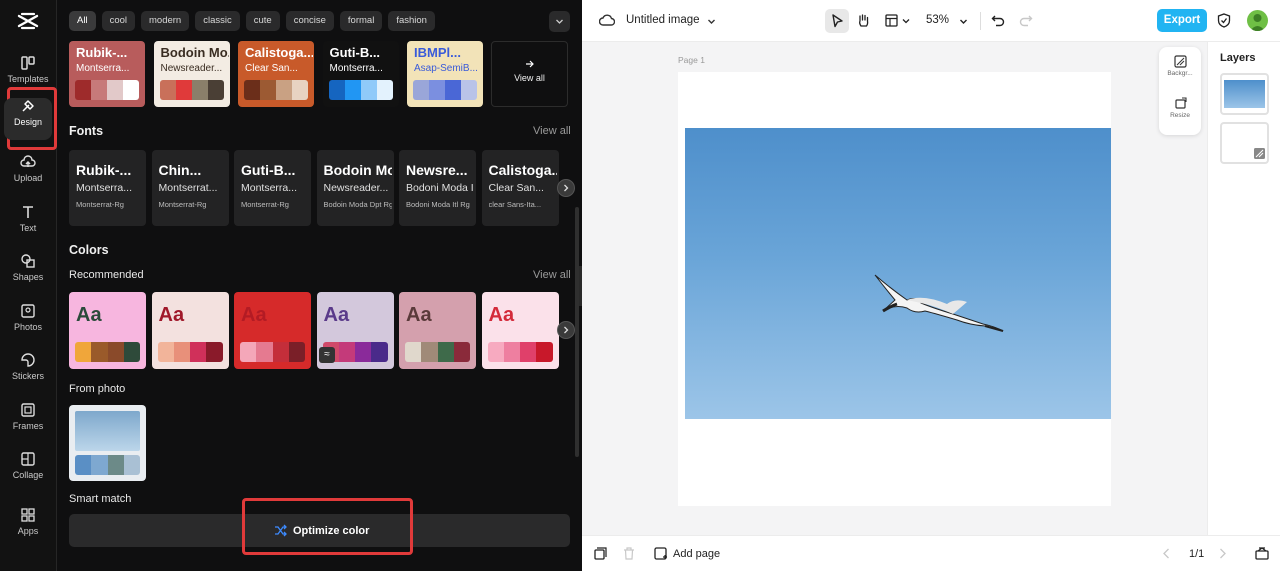 The height and width of the screenshot is (571, 1280). What do you see at coordinates (559, 21) in the screenshot?
I see `filters-expand-button` at bounding box center [559, 21].